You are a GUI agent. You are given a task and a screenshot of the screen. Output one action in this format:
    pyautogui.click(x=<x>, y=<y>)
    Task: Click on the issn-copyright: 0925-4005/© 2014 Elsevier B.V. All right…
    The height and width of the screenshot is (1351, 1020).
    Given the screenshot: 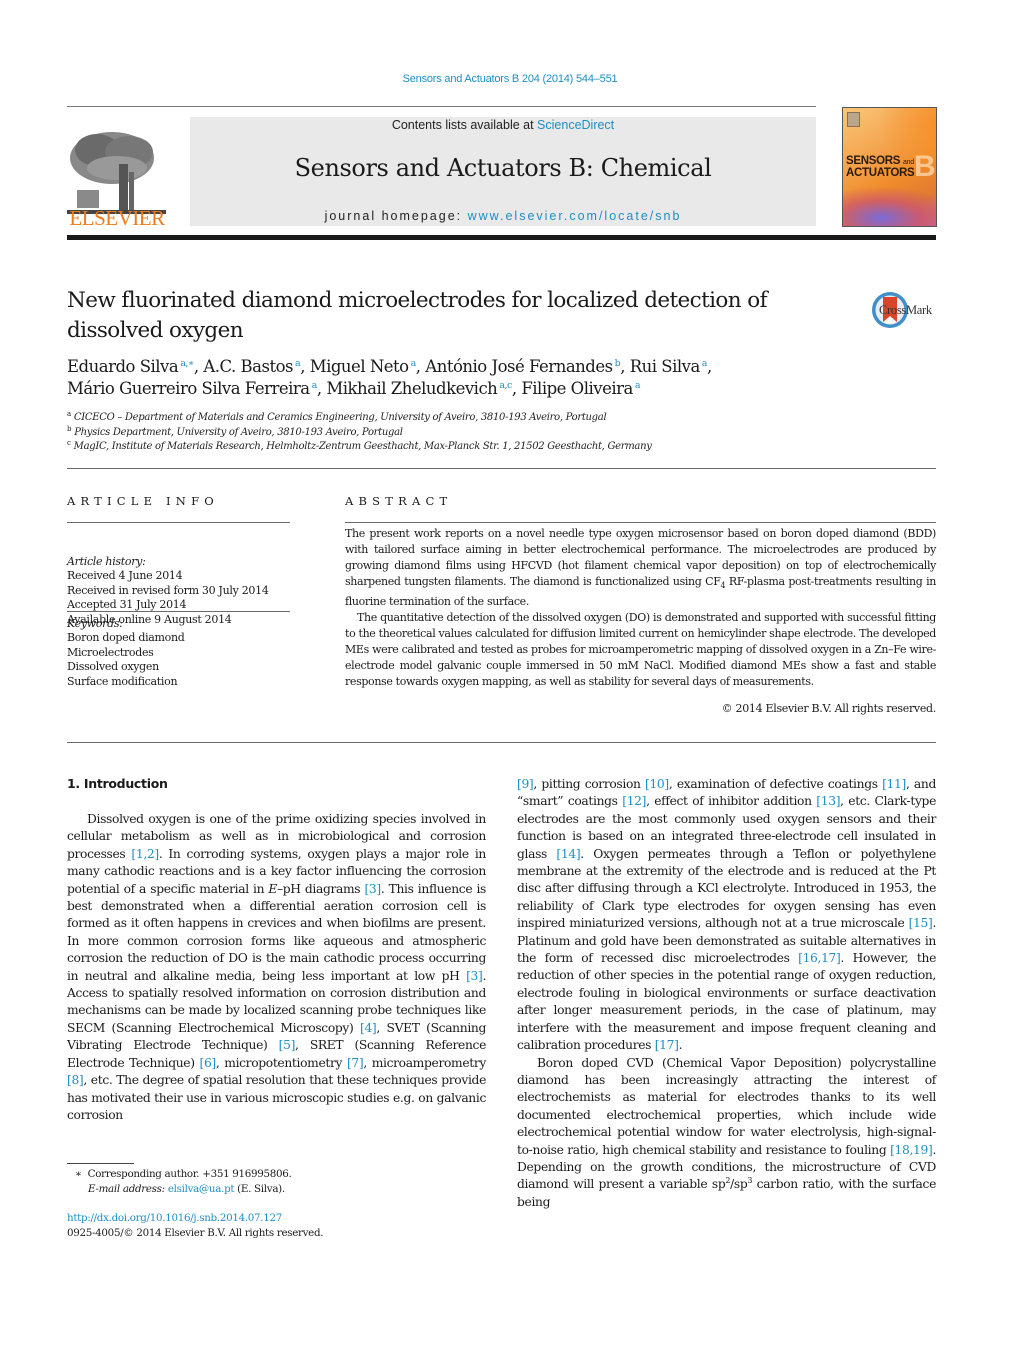 What is the action you would take?
    pyautogui.click(x=195, y=1233)
    